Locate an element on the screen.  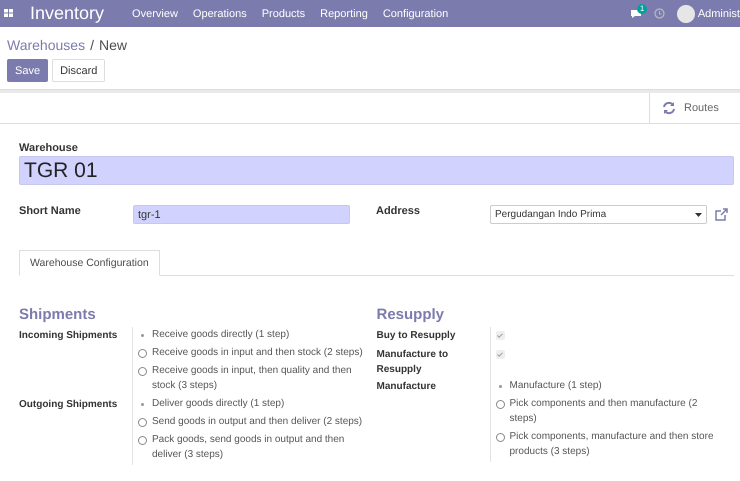
menu-item: Reporting is located at coordinates (344, 14).